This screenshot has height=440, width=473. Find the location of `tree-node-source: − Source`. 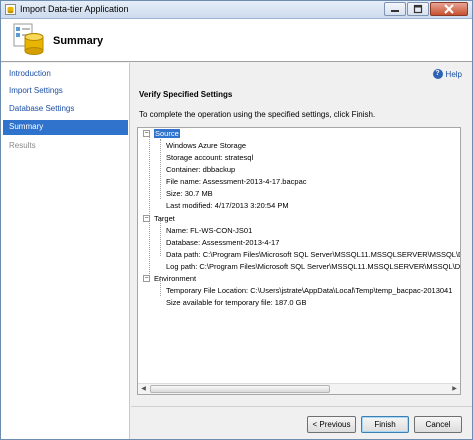

tree-node-source: − Source is located at coordinates (161, 133).